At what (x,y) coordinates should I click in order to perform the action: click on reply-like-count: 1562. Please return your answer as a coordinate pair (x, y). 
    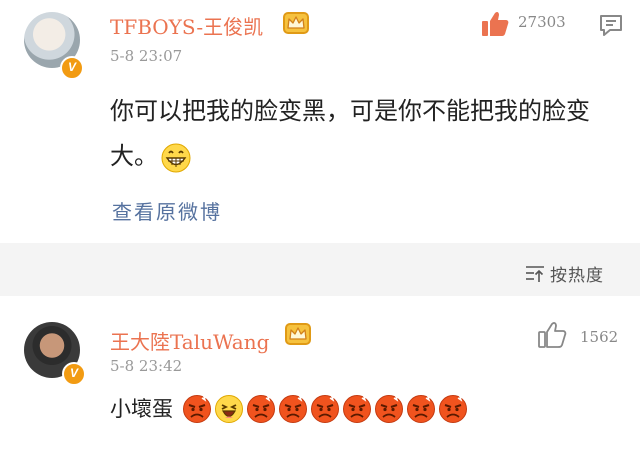
    Looking at the image, I should click on (599, 337).